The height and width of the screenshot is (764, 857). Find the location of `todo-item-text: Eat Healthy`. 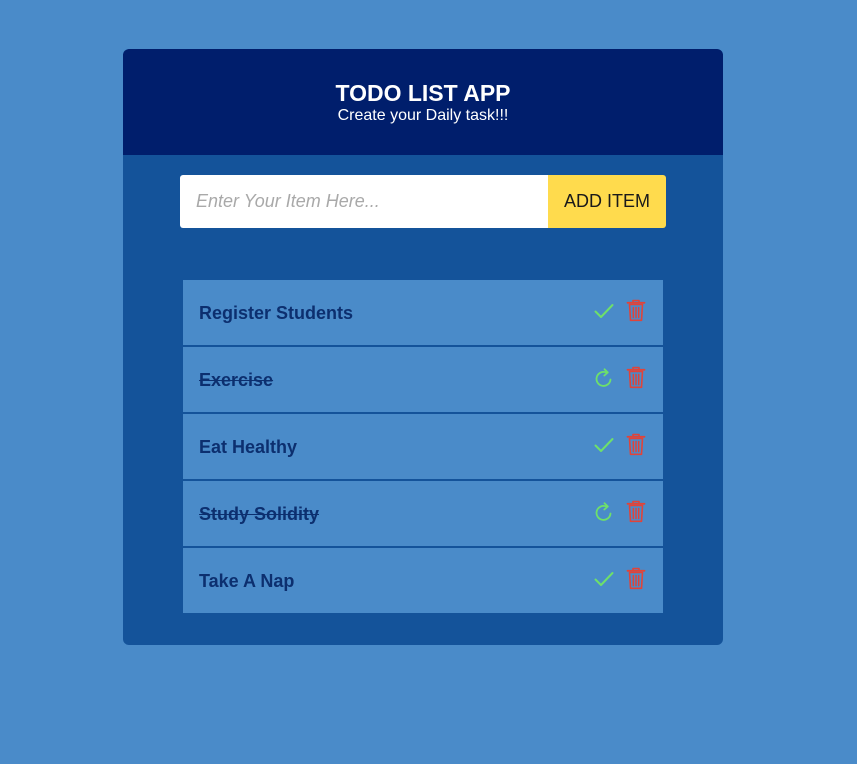

todo-item-text: Eat Healthy is located at coordinates (248, 447).